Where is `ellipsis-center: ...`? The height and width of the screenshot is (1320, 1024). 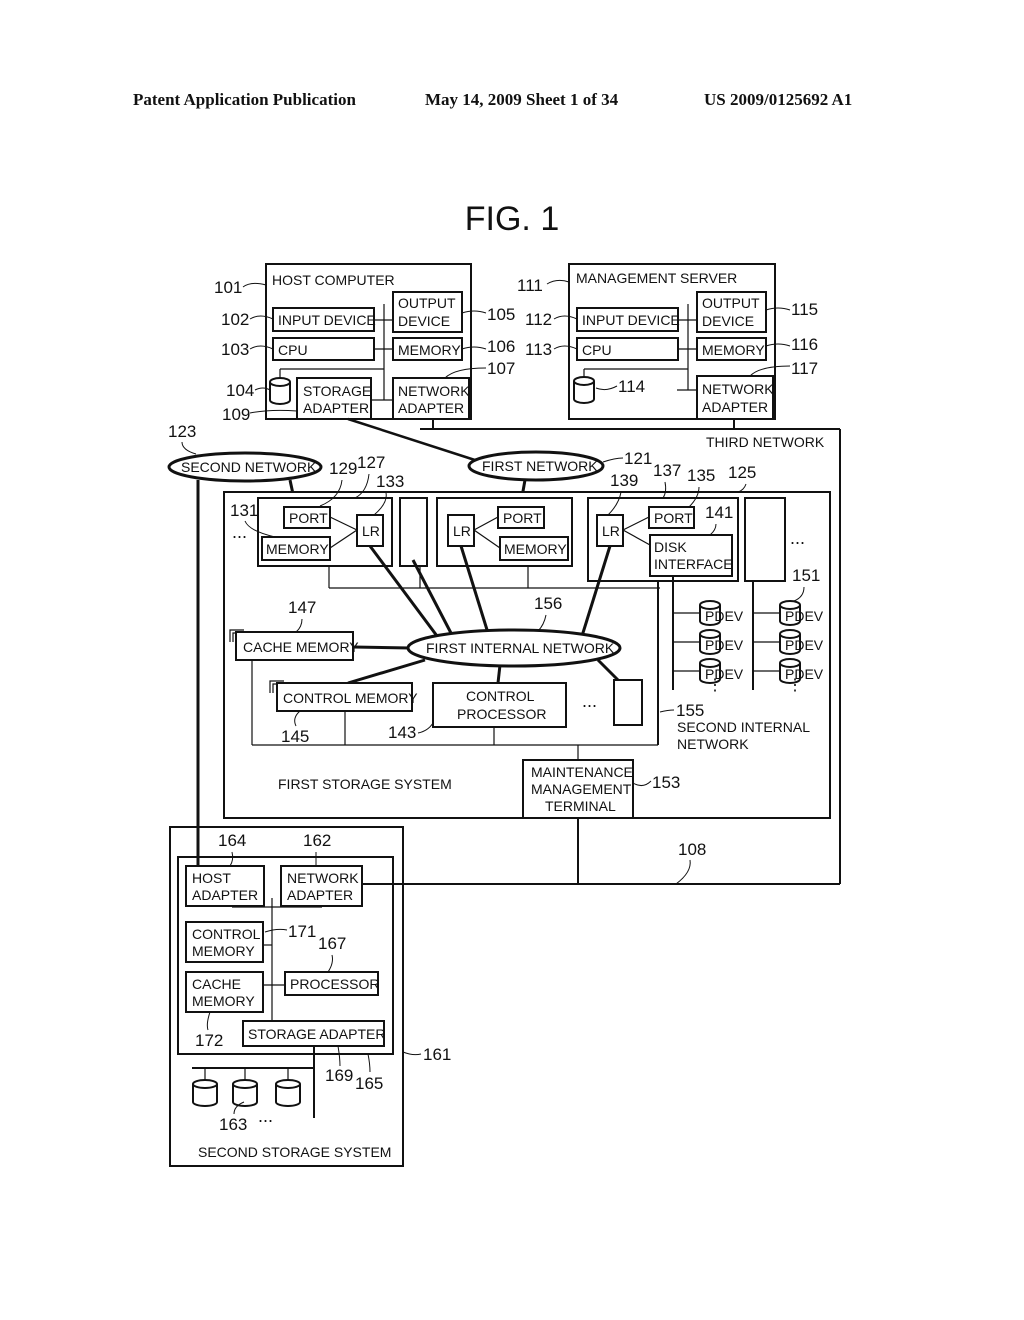 ellipsis-center: ... is located at coordinates (589, 701).